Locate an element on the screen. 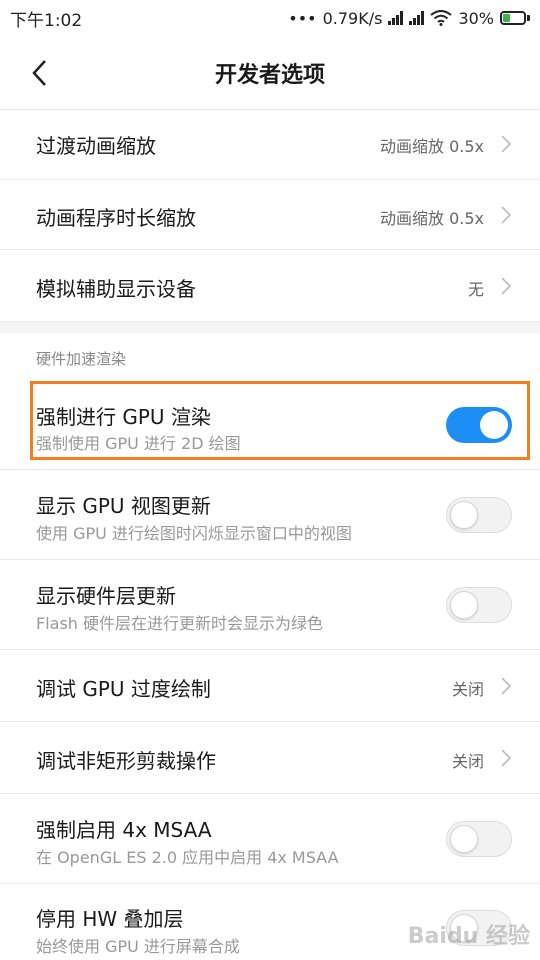 The image size is (540, 960). setting-label: 模拟辅助显示设备 is located at coordinates (116, 289).